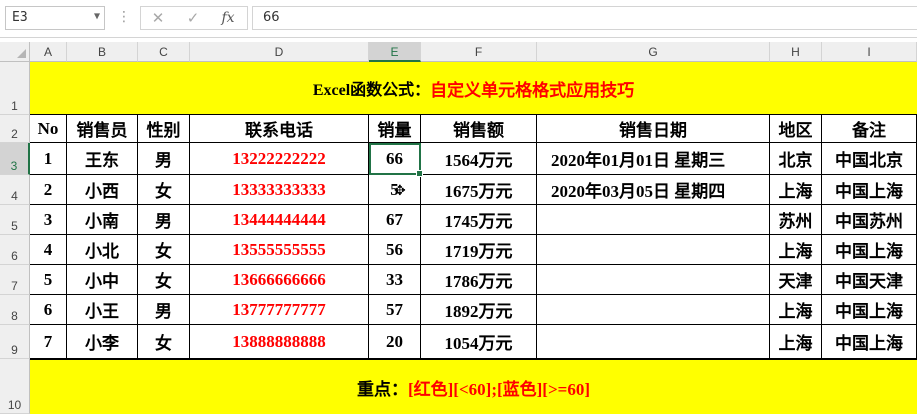 Image resolution: width=917 pixels, height=414 pixels. I want to click on table-cell-region: 天津, so click(796, 280).